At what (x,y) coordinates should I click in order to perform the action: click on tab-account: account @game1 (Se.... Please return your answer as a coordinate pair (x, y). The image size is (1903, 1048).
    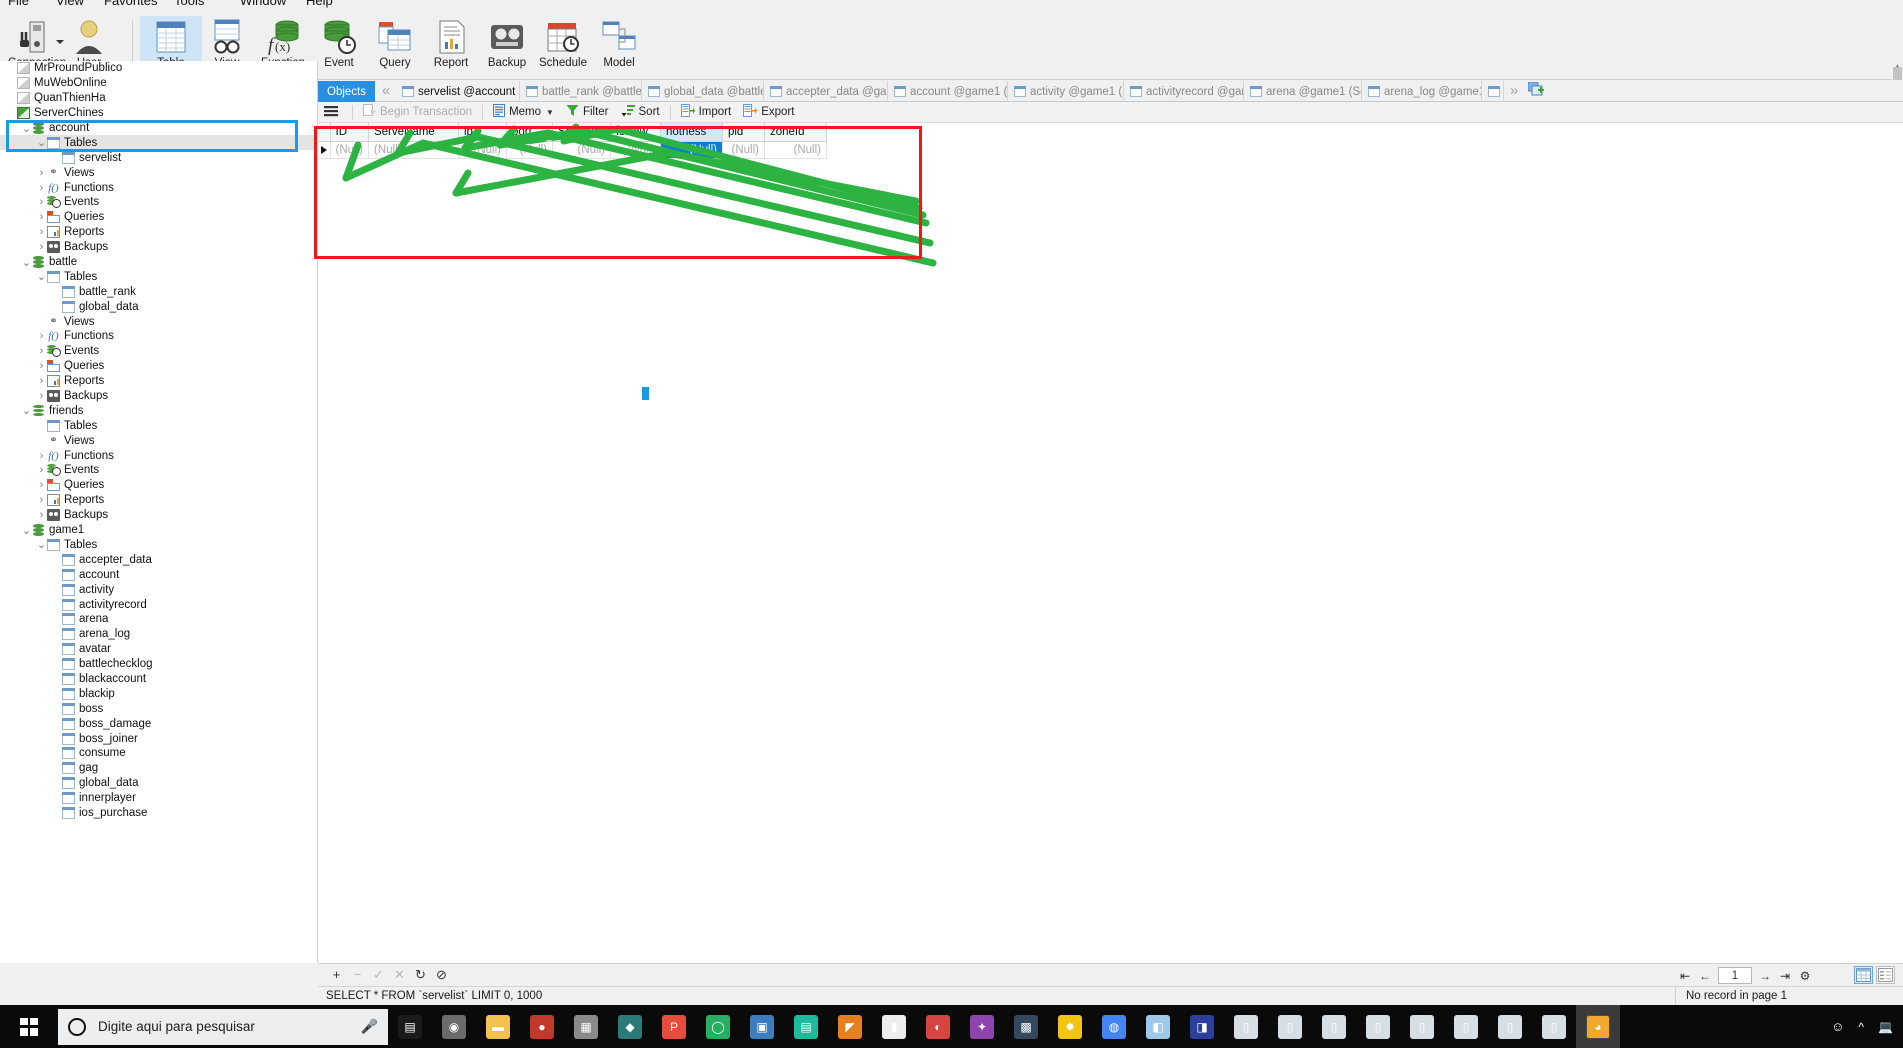
    Looking at the image, I should click on (948, 91).